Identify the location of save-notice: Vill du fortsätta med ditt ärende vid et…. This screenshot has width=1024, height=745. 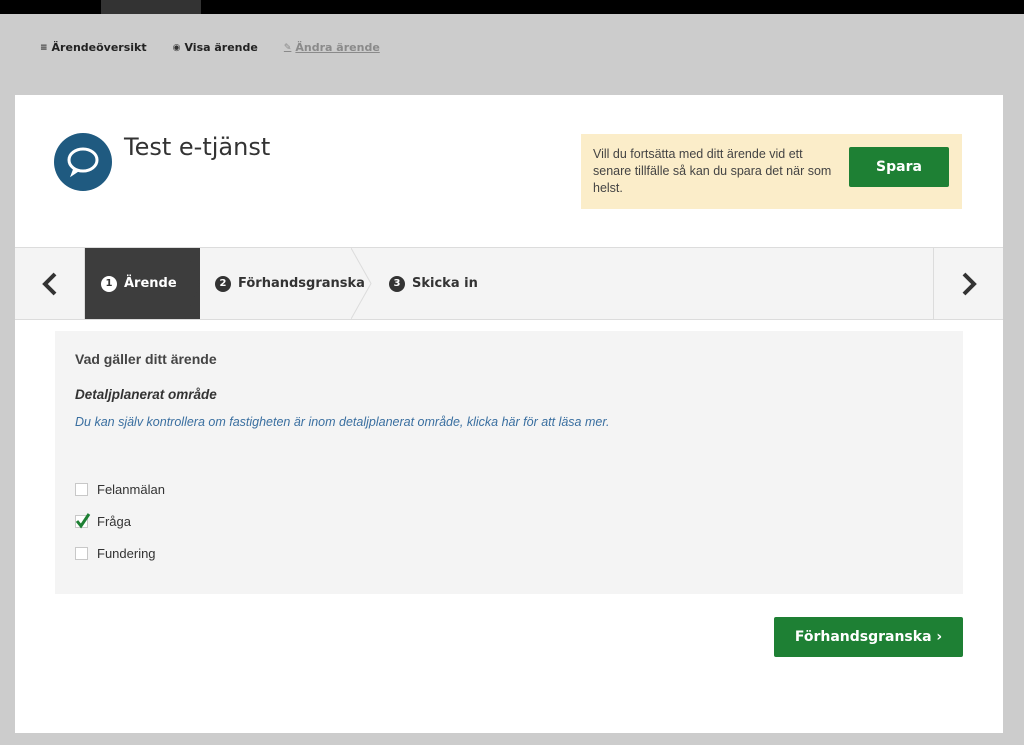
(771, 171).